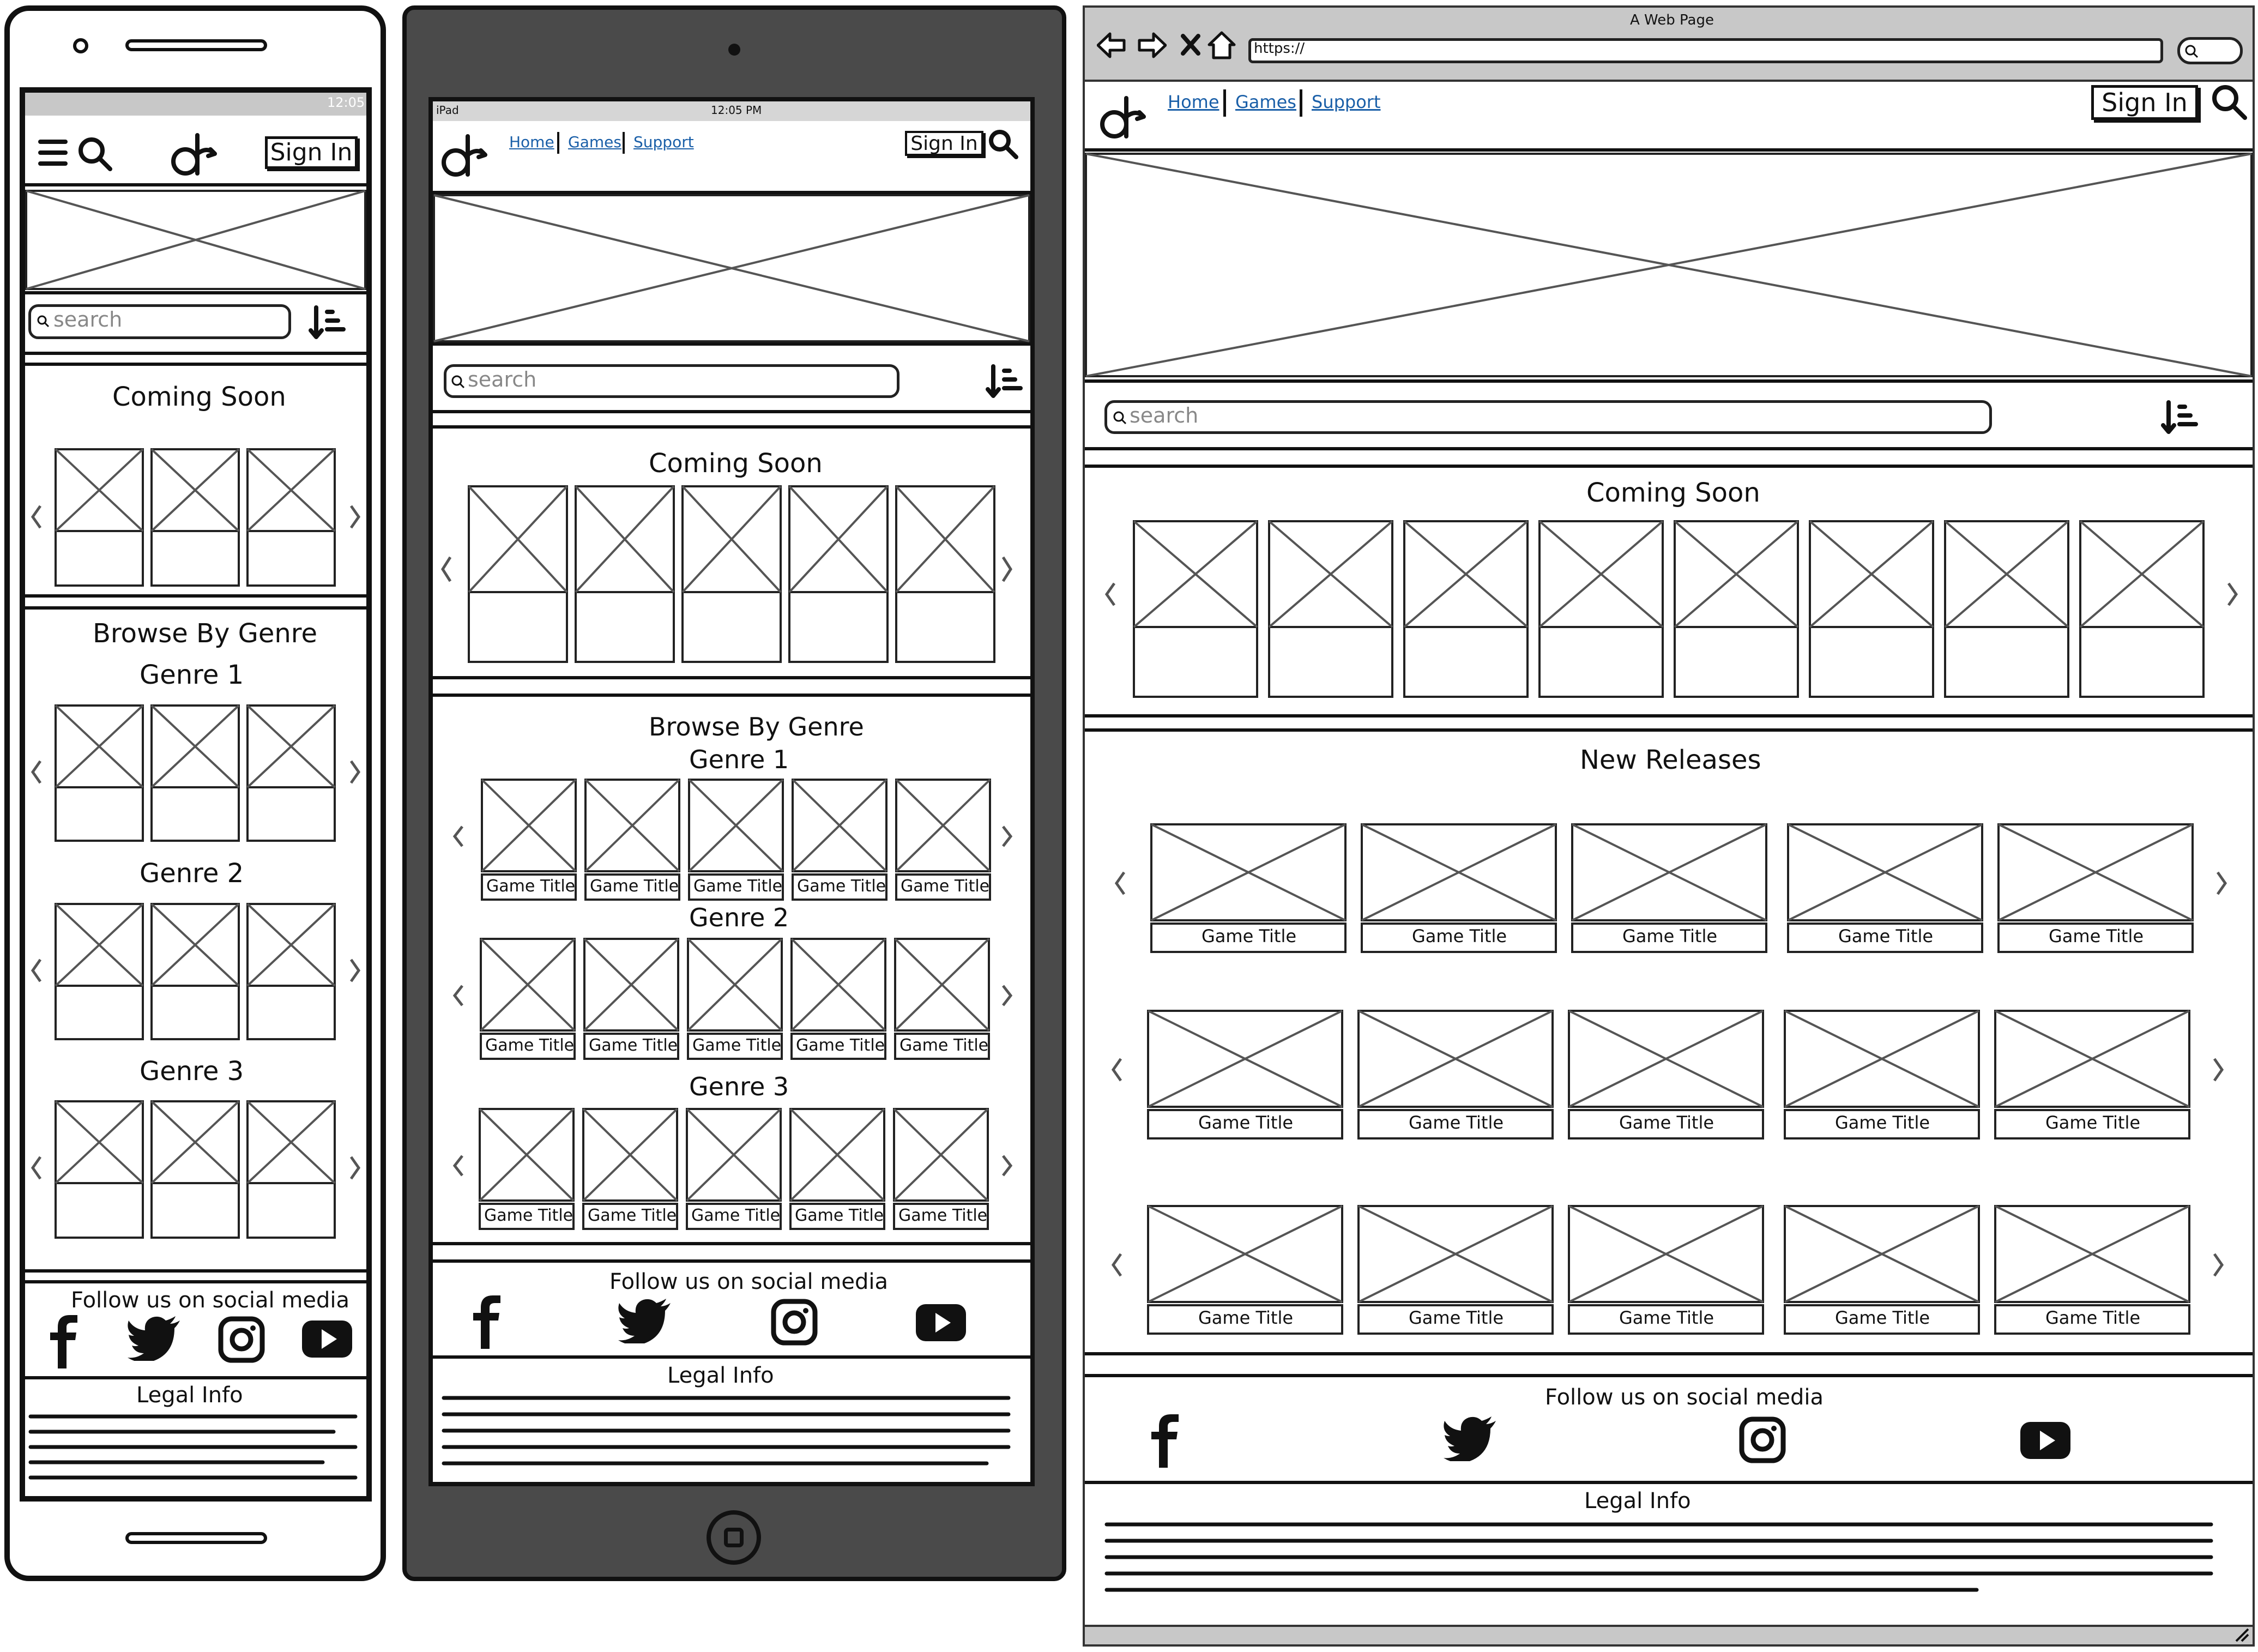  Describe the element at coordinates (594, 142) in the screenshot. I see `tablet-nav-games: Games` at that location.